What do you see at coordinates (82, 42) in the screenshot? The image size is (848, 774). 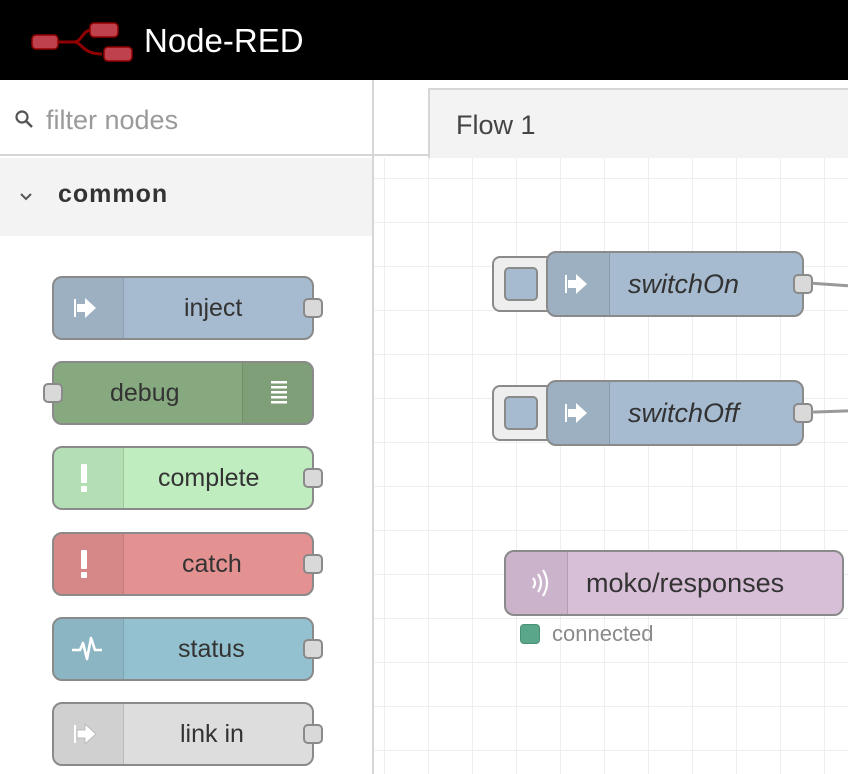 I see `node-red-logo-icon` at bounding box center [82, 42].